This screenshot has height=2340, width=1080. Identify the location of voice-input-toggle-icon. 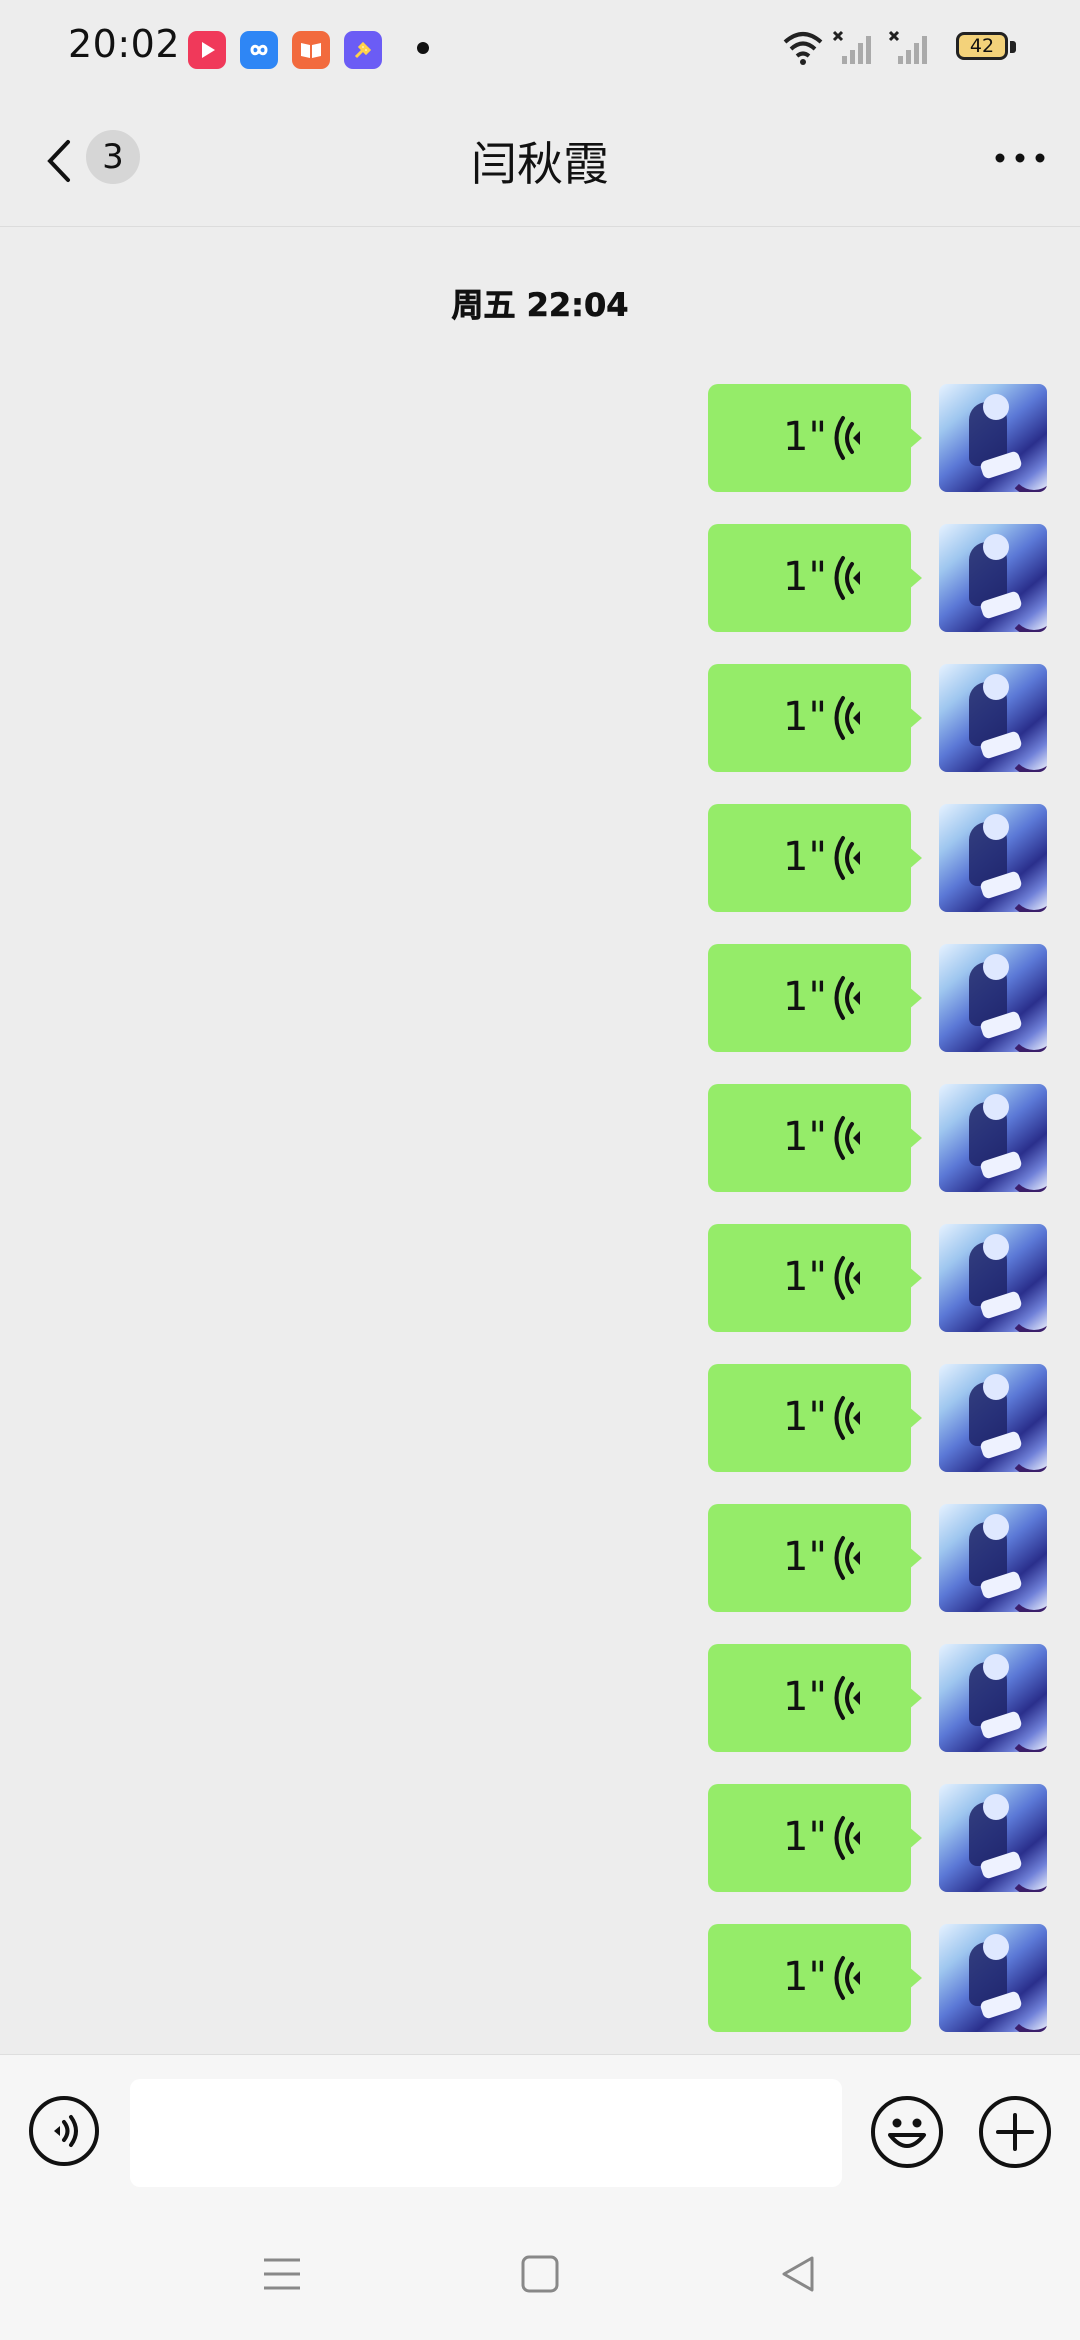
(64, 2131).